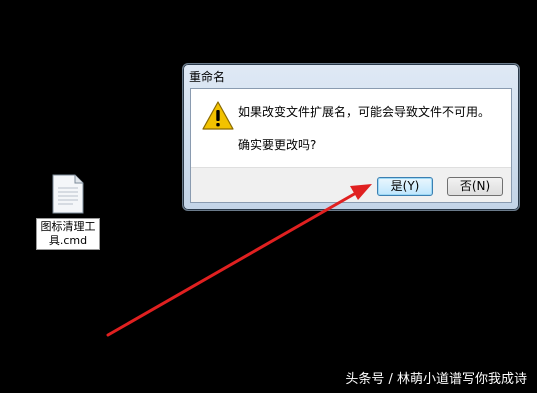  I want to click on no-button: 否(N), so click(475, 186).